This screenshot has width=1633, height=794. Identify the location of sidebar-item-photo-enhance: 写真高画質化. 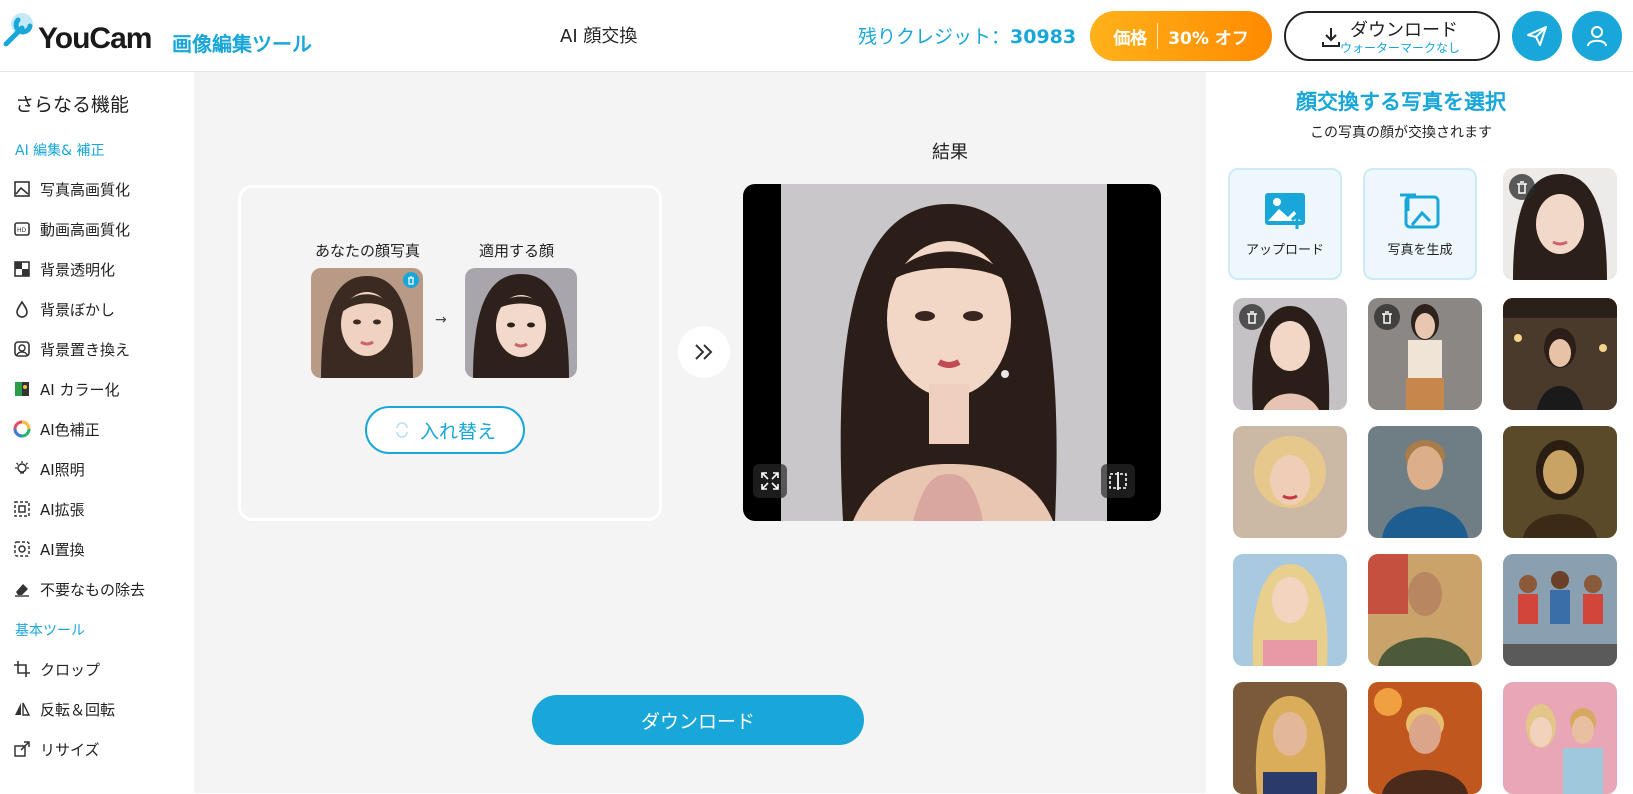
(101, 189).